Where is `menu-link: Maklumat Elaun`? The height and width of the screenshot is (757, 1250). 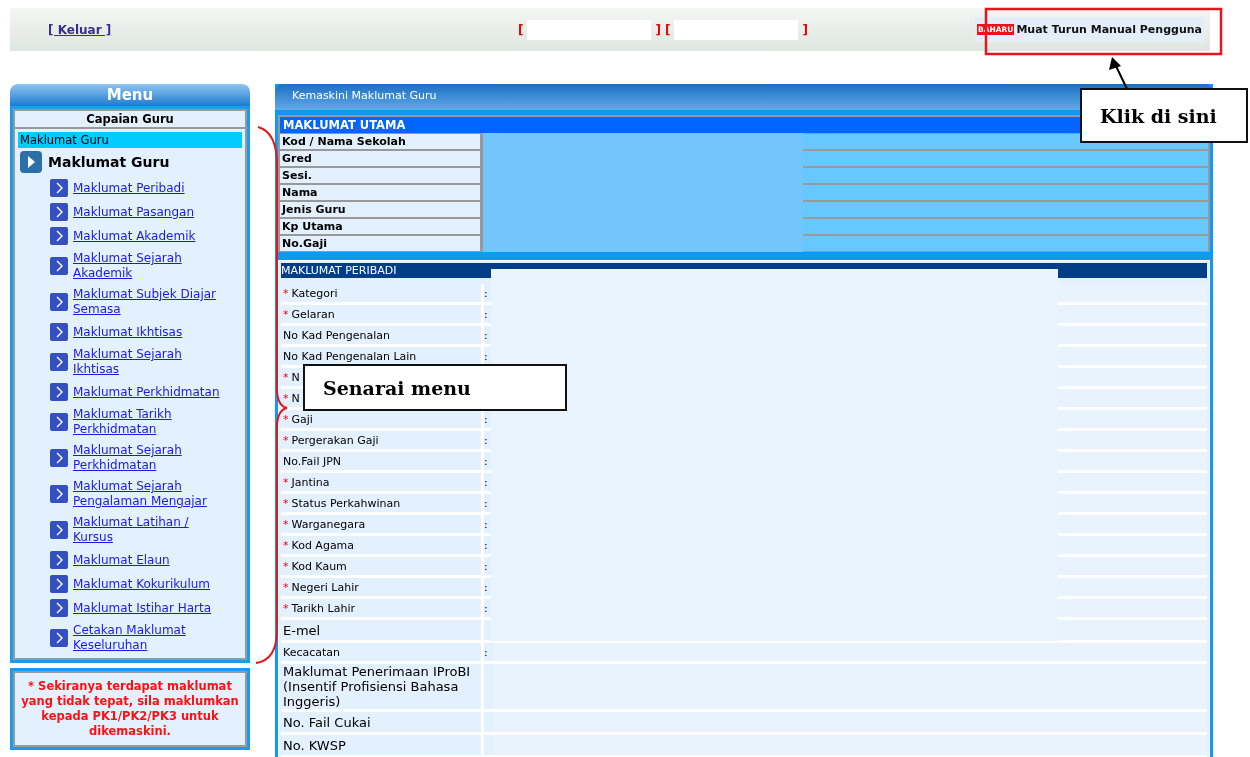
menu-link: Maklumat Elaun is located at coordinates (148, 560).